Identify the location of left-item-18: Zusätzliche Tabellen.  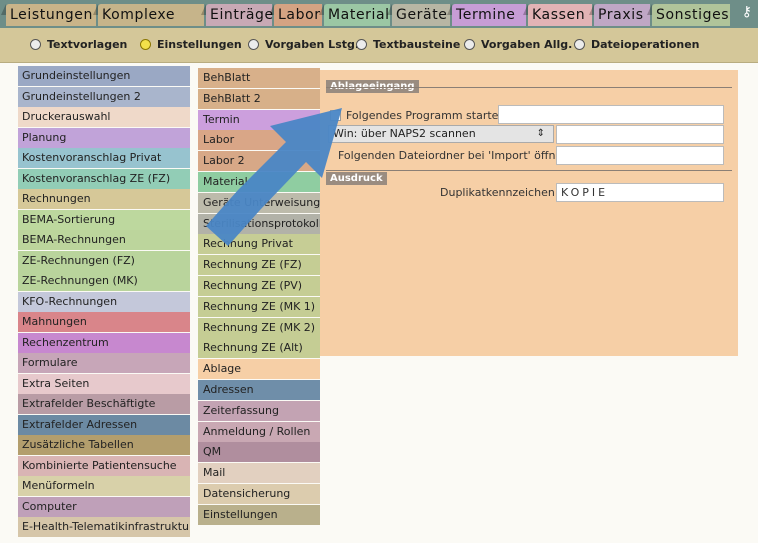
(104, 445).